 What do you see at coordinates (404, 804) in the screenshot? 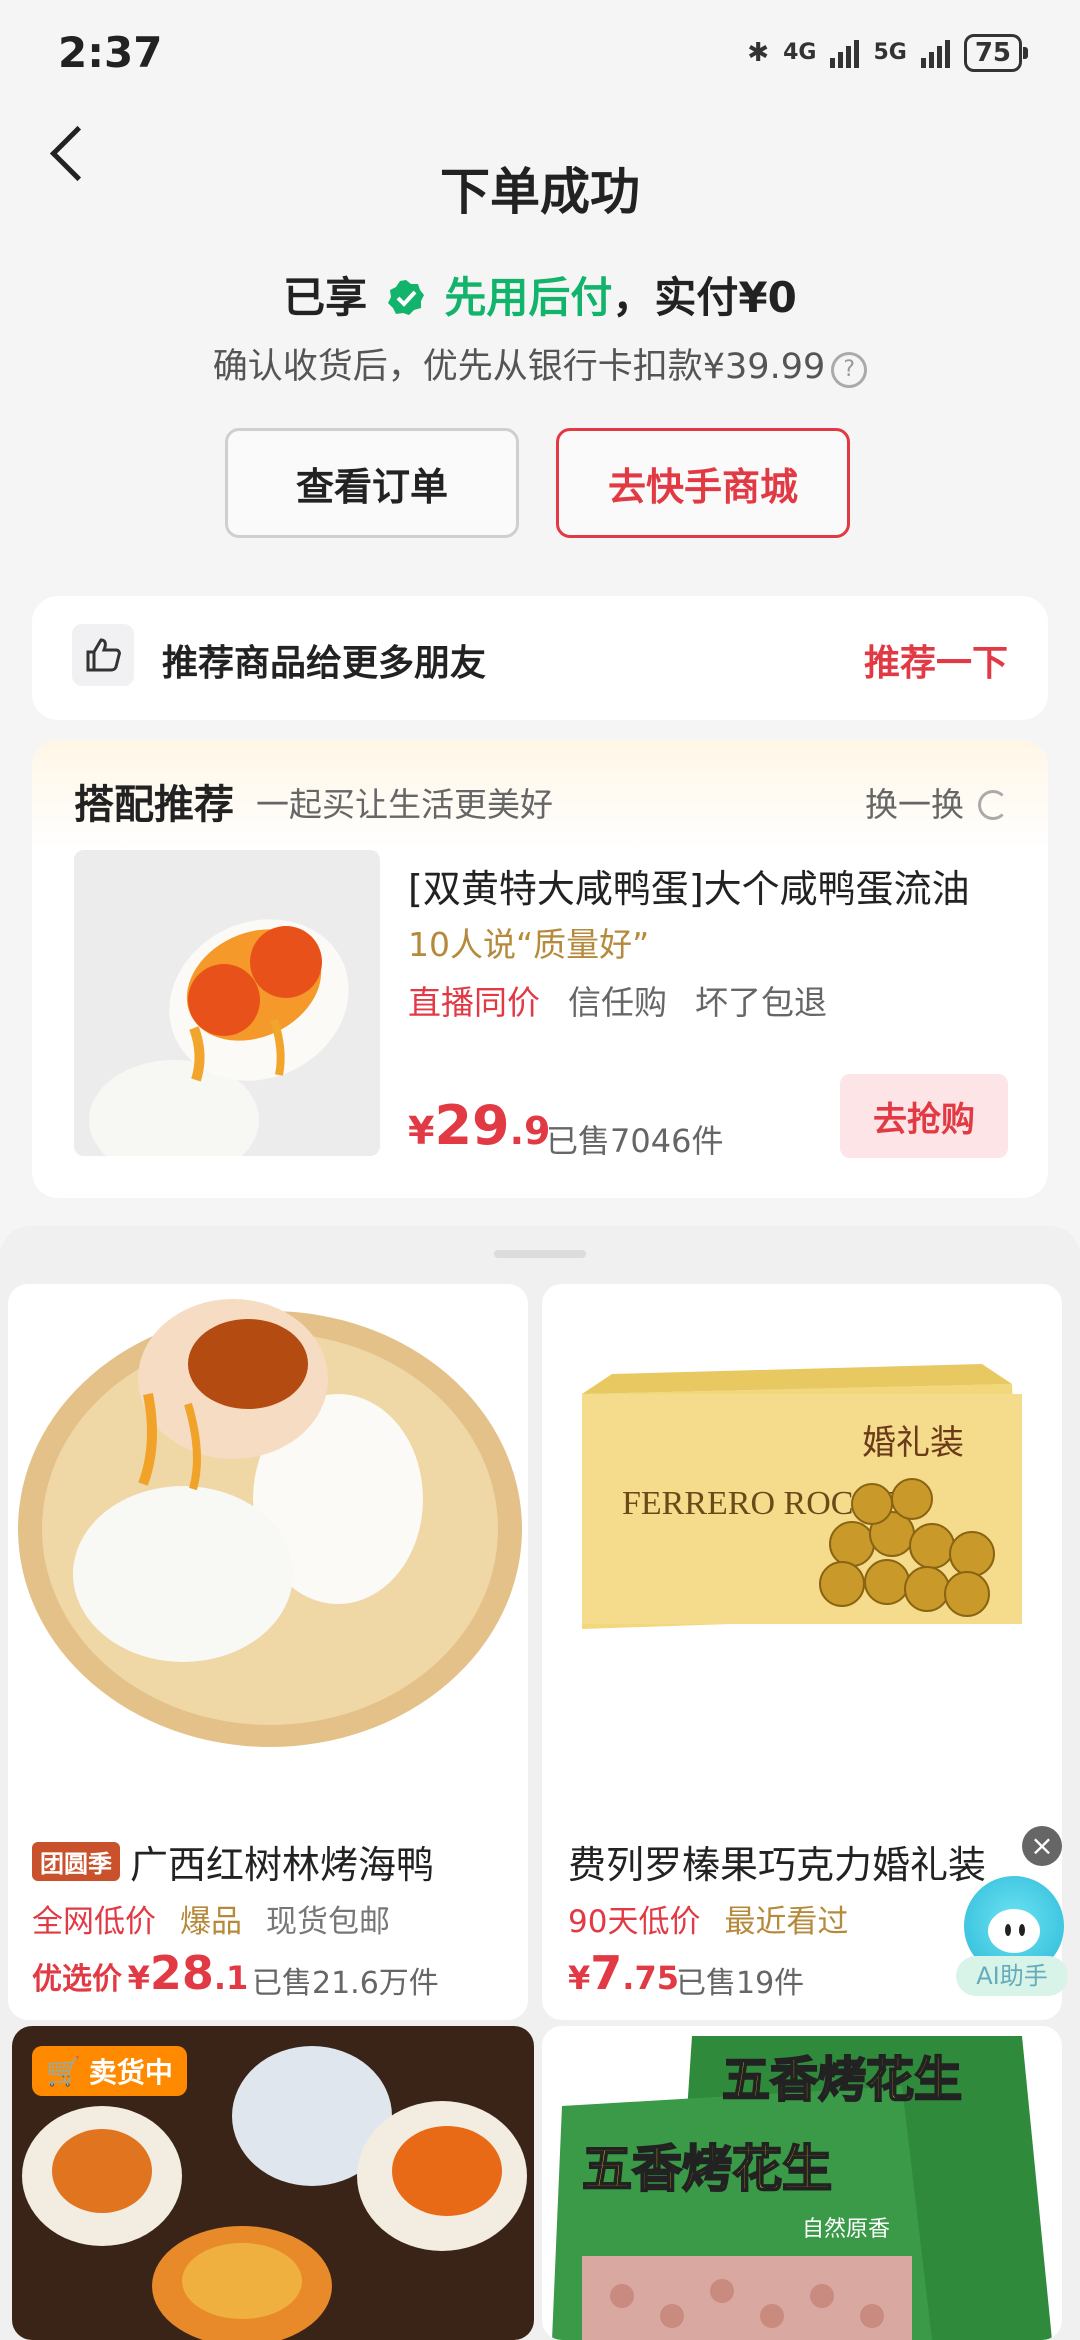
I see `recommend-subtitle: 一起买让生活更美好` at bounding box center [404, 804].